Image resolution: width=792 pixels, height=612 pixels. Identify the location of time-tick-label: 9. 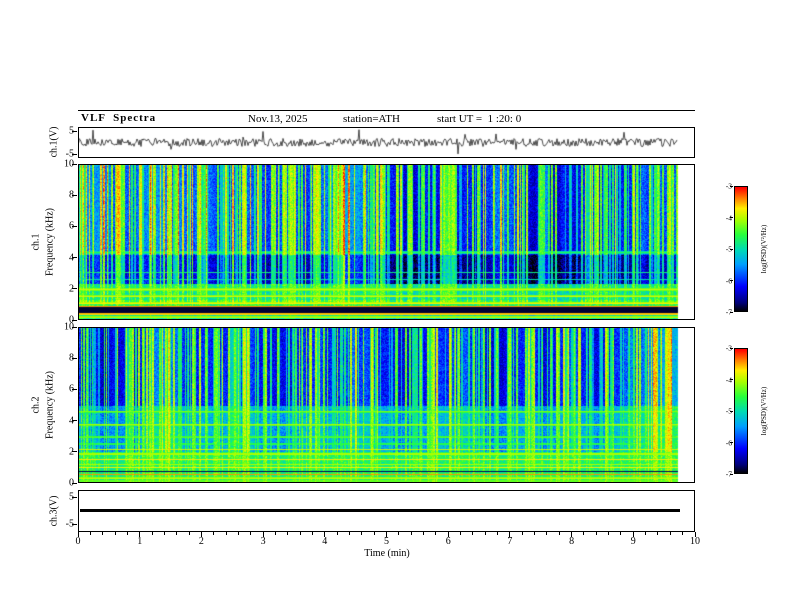
(633, 541).